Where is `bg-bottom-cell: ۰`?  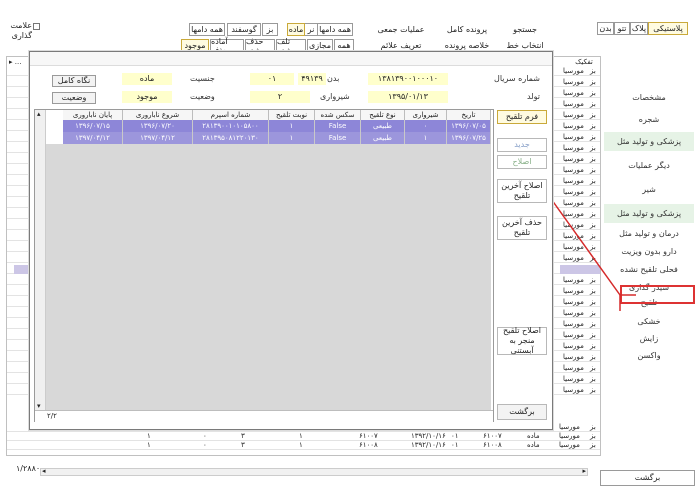 bg-bottom-cell: ۰ is located at coordinates (205, 445).